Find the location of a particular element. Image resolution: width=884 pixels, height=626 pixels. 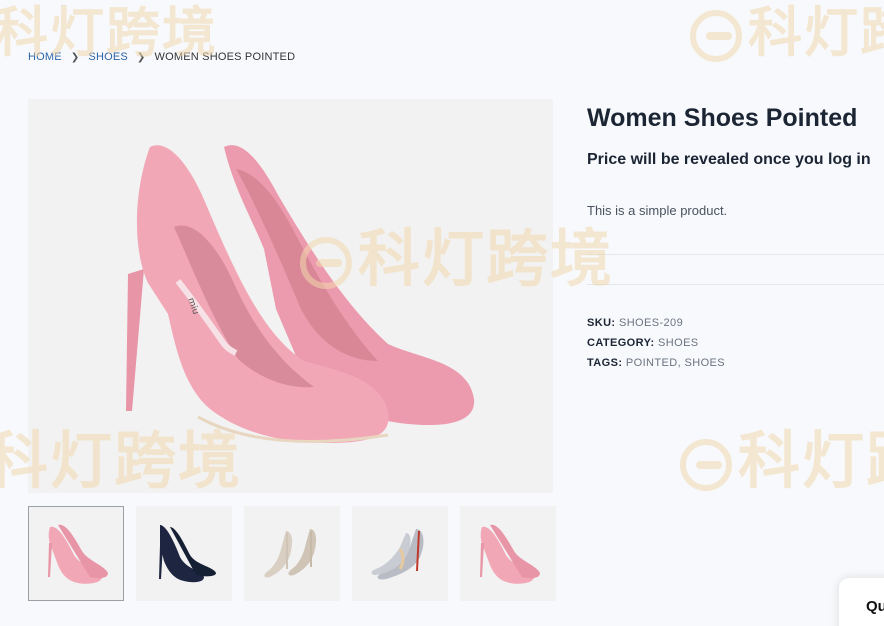

sku-label: SKU: is located at coordinates (601, 323).